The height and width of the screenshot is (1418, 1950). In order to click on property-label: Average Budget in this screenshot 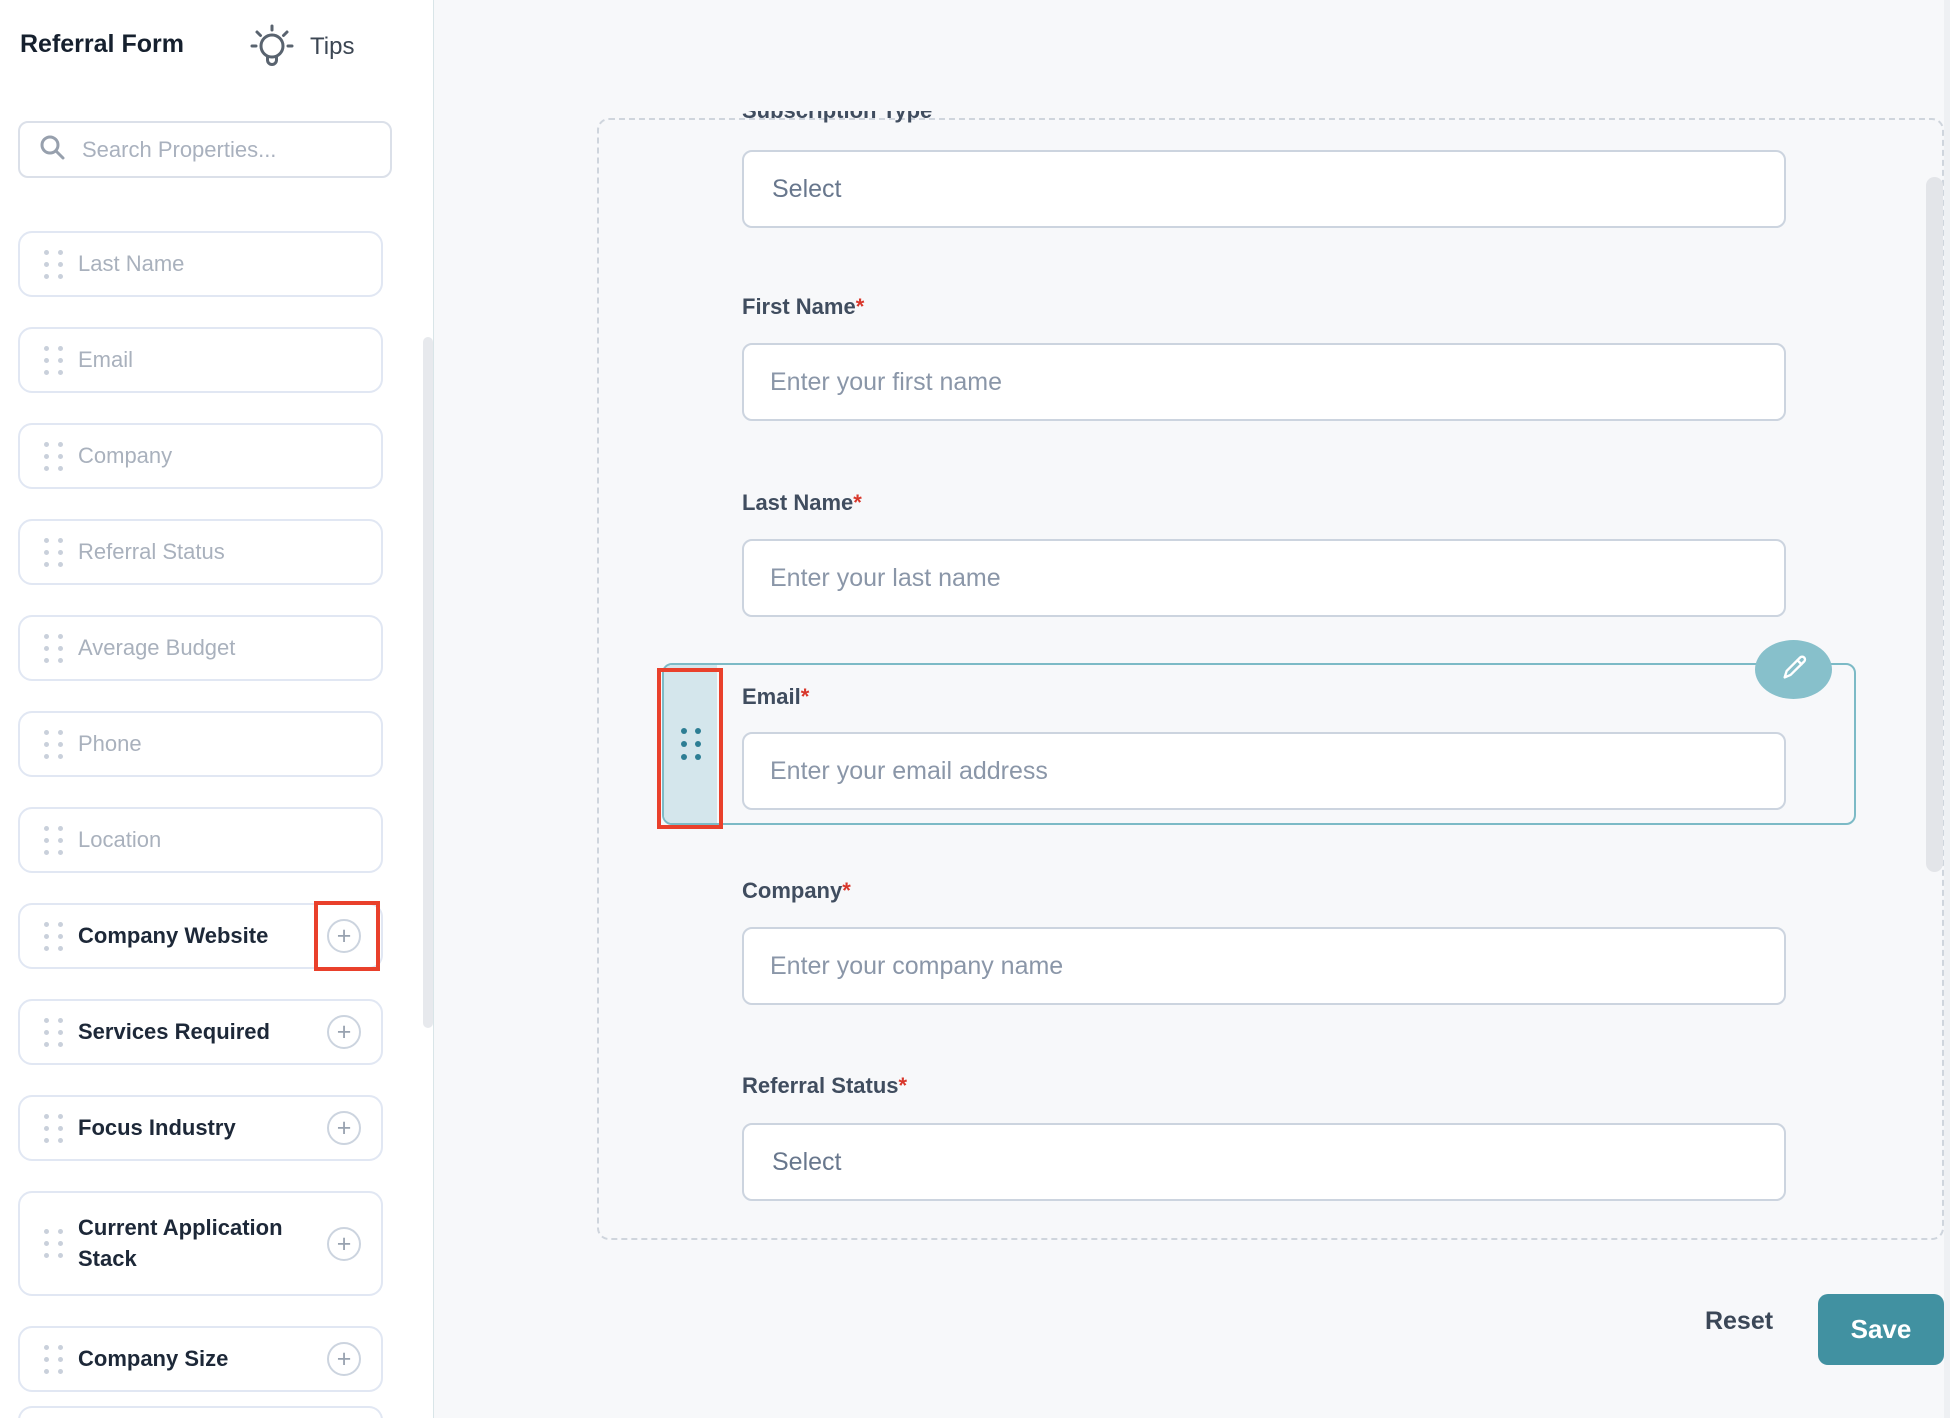, I will do `click(157, 647)`.